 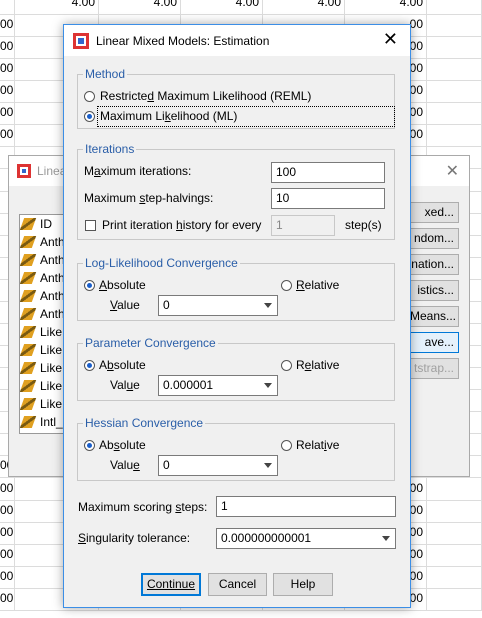 What do you see at coordinates (183, 41) in the screenshot?
I see `dialog-title: Linear Mixed Models: Estimation` at bounding box center [183, 41].